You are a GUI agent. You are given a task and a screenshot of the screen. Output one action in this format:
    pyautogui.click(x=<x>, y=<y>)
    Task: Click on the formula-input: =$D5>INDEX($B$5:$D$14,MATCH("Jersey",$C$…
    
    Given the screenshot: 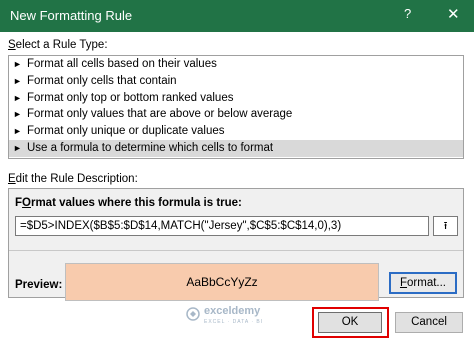 What is the action you would take?
    pyautogui.click(x=222, y=226)
    